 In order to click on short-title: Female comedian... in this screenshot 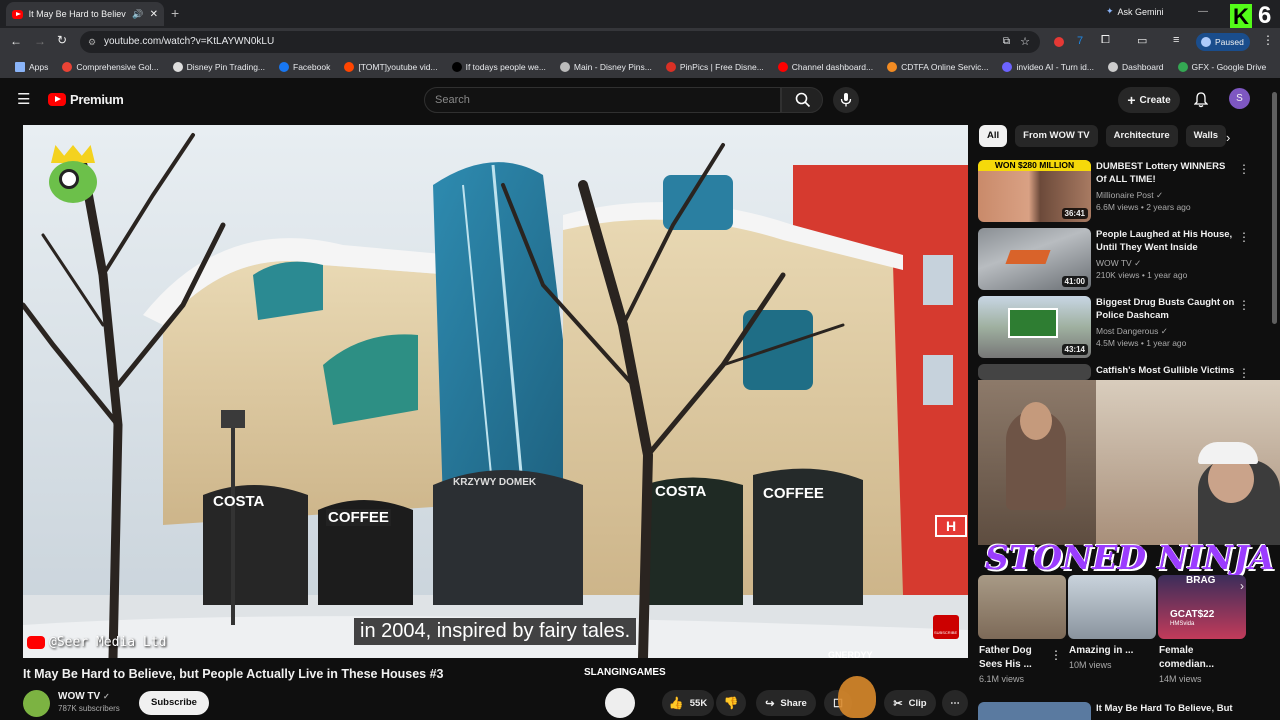, I will do `click(1194, 658)`.